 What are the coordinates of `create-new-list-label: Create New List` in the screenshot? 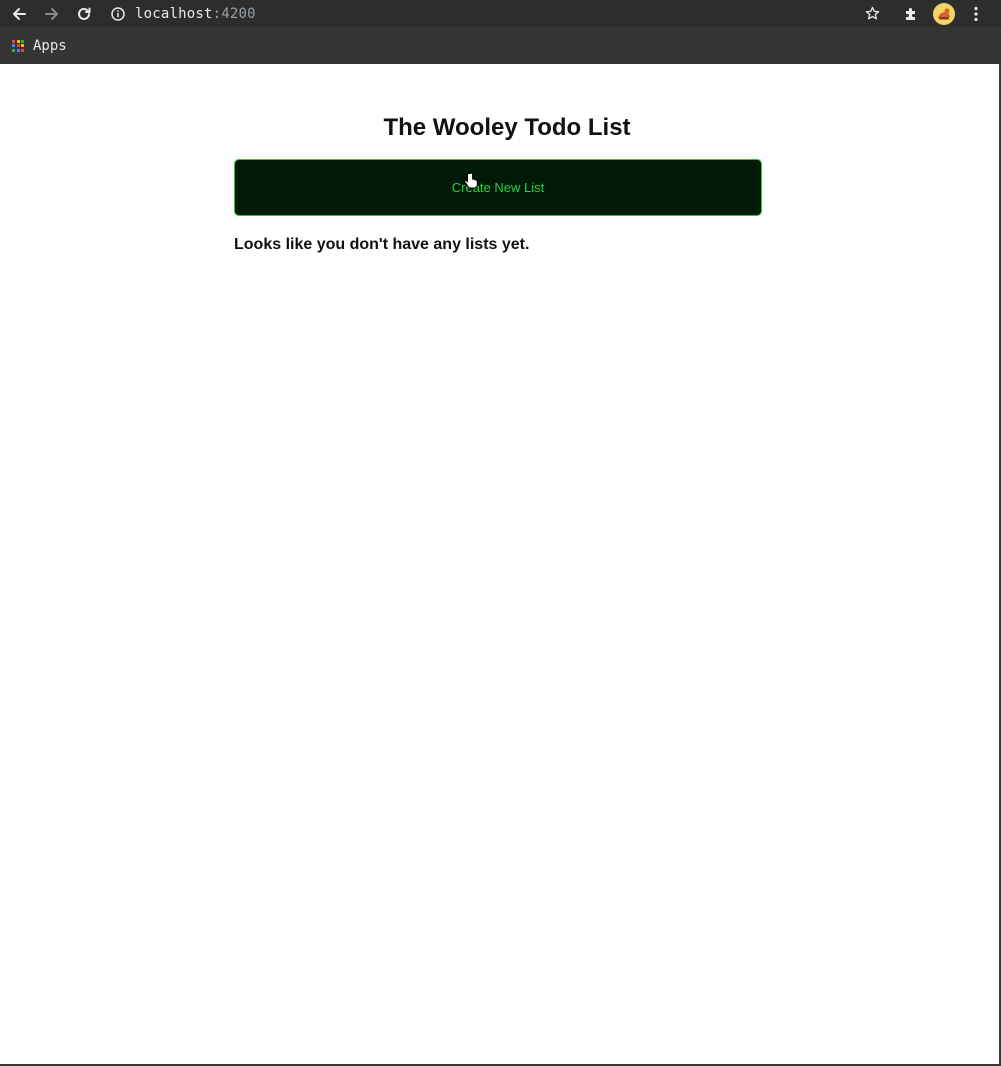 It's located at (498, 187).